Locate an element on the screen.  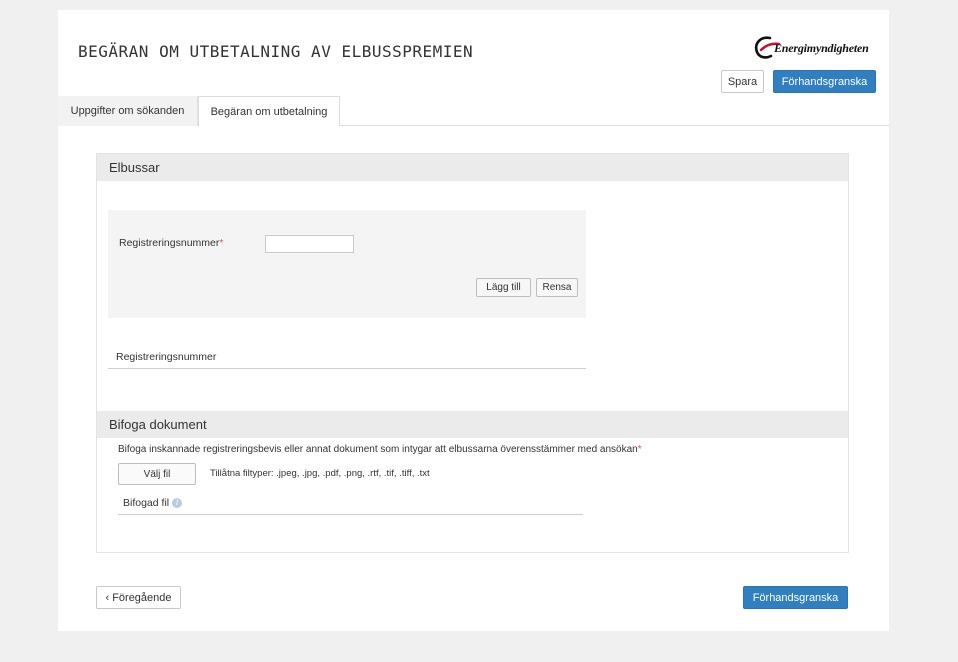
reg-number-label: Registreringsnummer* is located at coordinates (171, 243).